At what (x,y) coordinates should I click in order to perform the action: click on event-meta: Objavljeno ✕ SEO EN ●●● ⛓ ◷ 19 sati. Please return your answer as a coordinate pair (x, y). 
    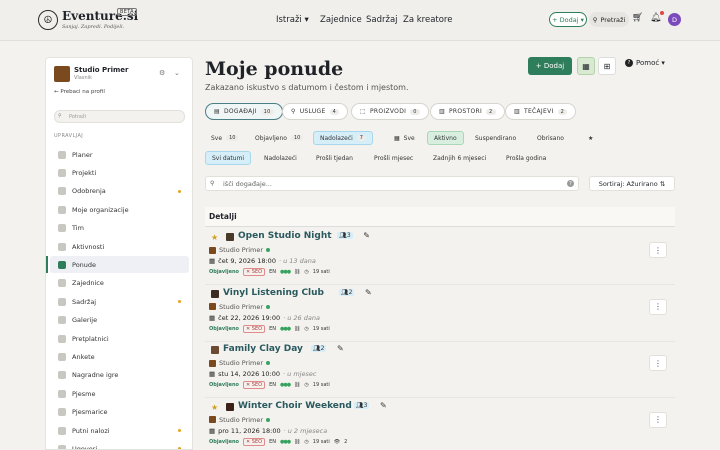
    Looking at the image, I should click on (269, 328).